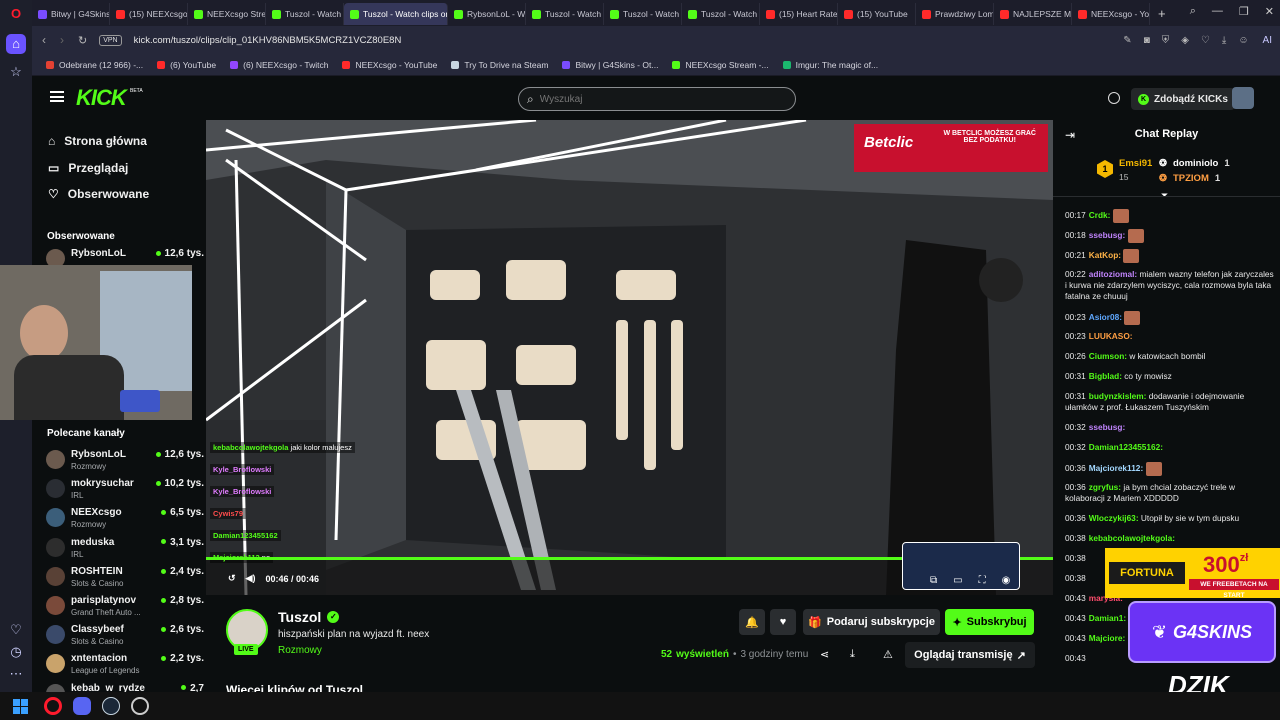 Image resolution: width=1280 pixels, height=720 pixels. What do you see at coordinates (957, 580) in the screenshot?
I see `theater-icon: ▭` at bounding box center [957, 580].